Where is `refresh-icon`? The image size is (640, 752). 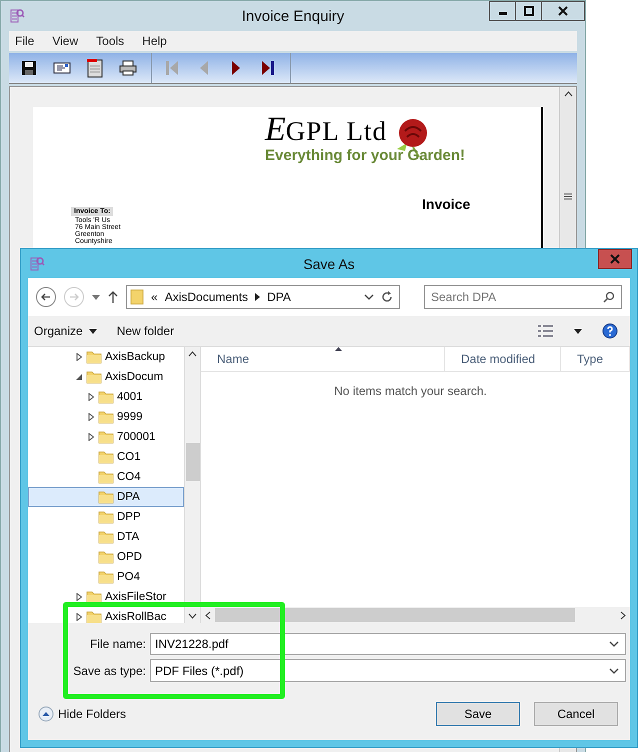
refresh-icon is located at coordinates (387, 297).